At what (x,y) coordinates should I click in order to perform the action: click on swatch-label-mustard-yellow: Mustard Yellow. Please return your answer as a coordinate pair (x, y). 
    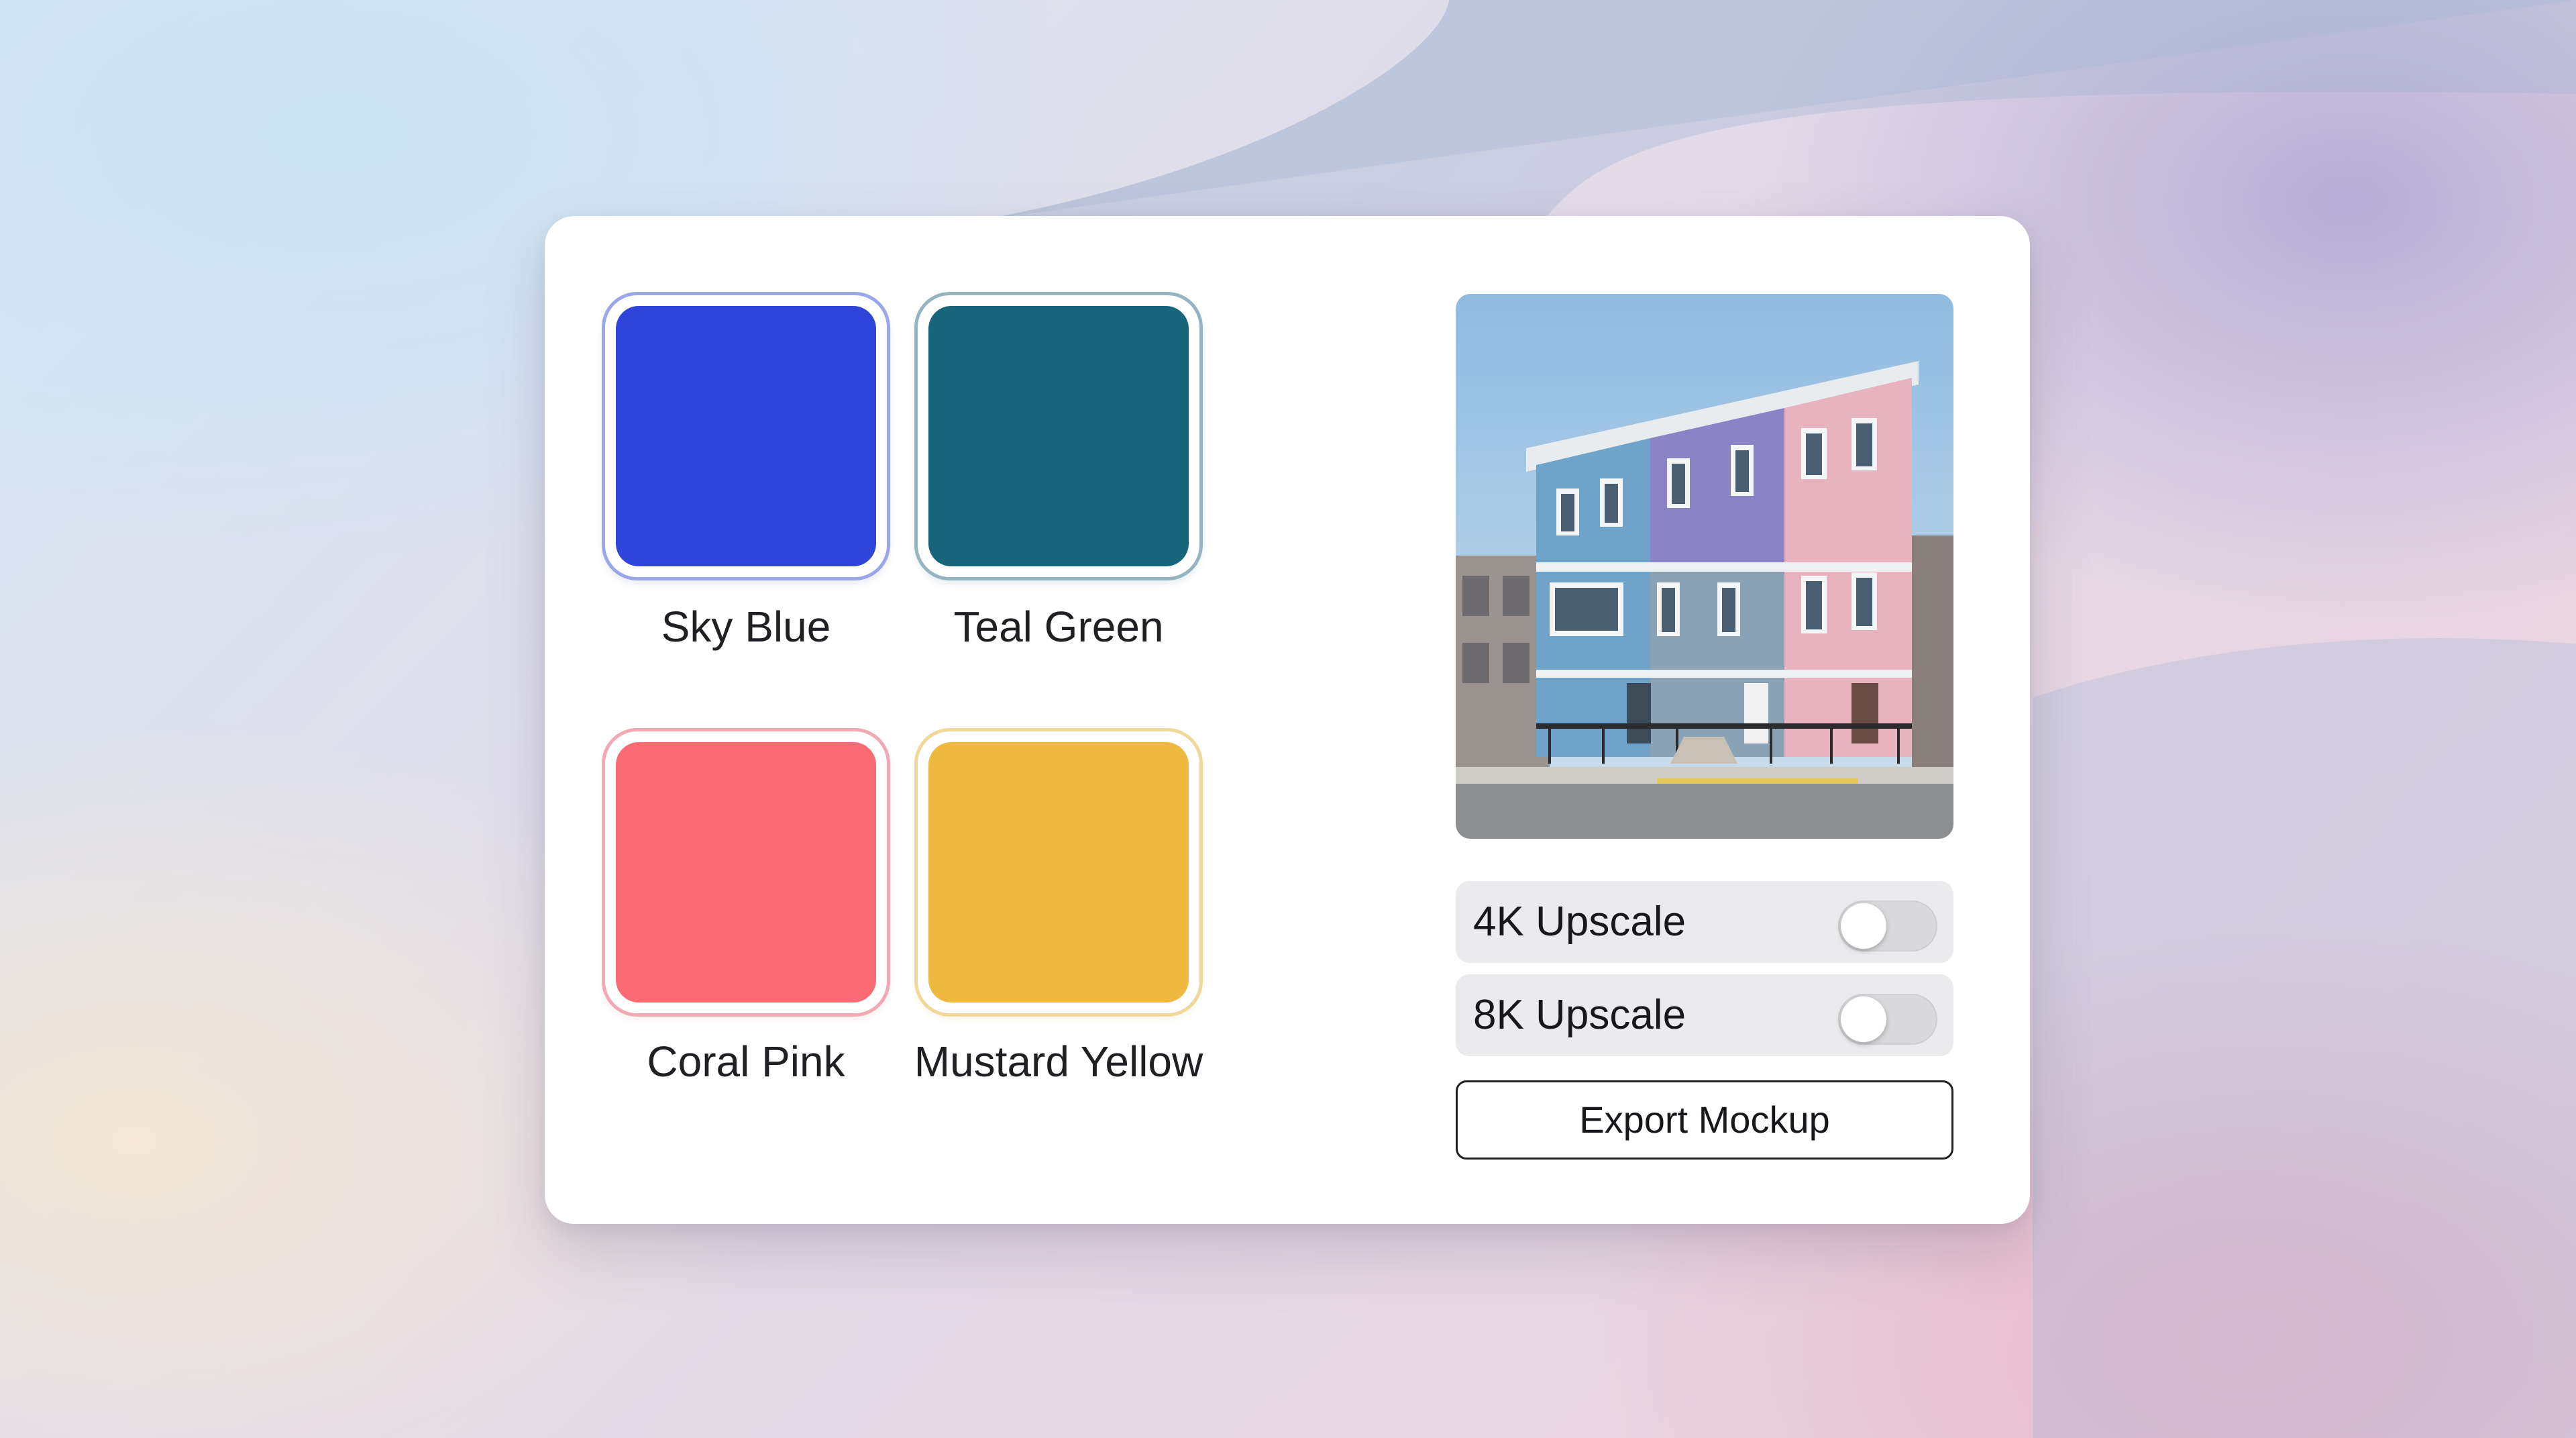
    Looking at the image, I should click on (1058, 1062).